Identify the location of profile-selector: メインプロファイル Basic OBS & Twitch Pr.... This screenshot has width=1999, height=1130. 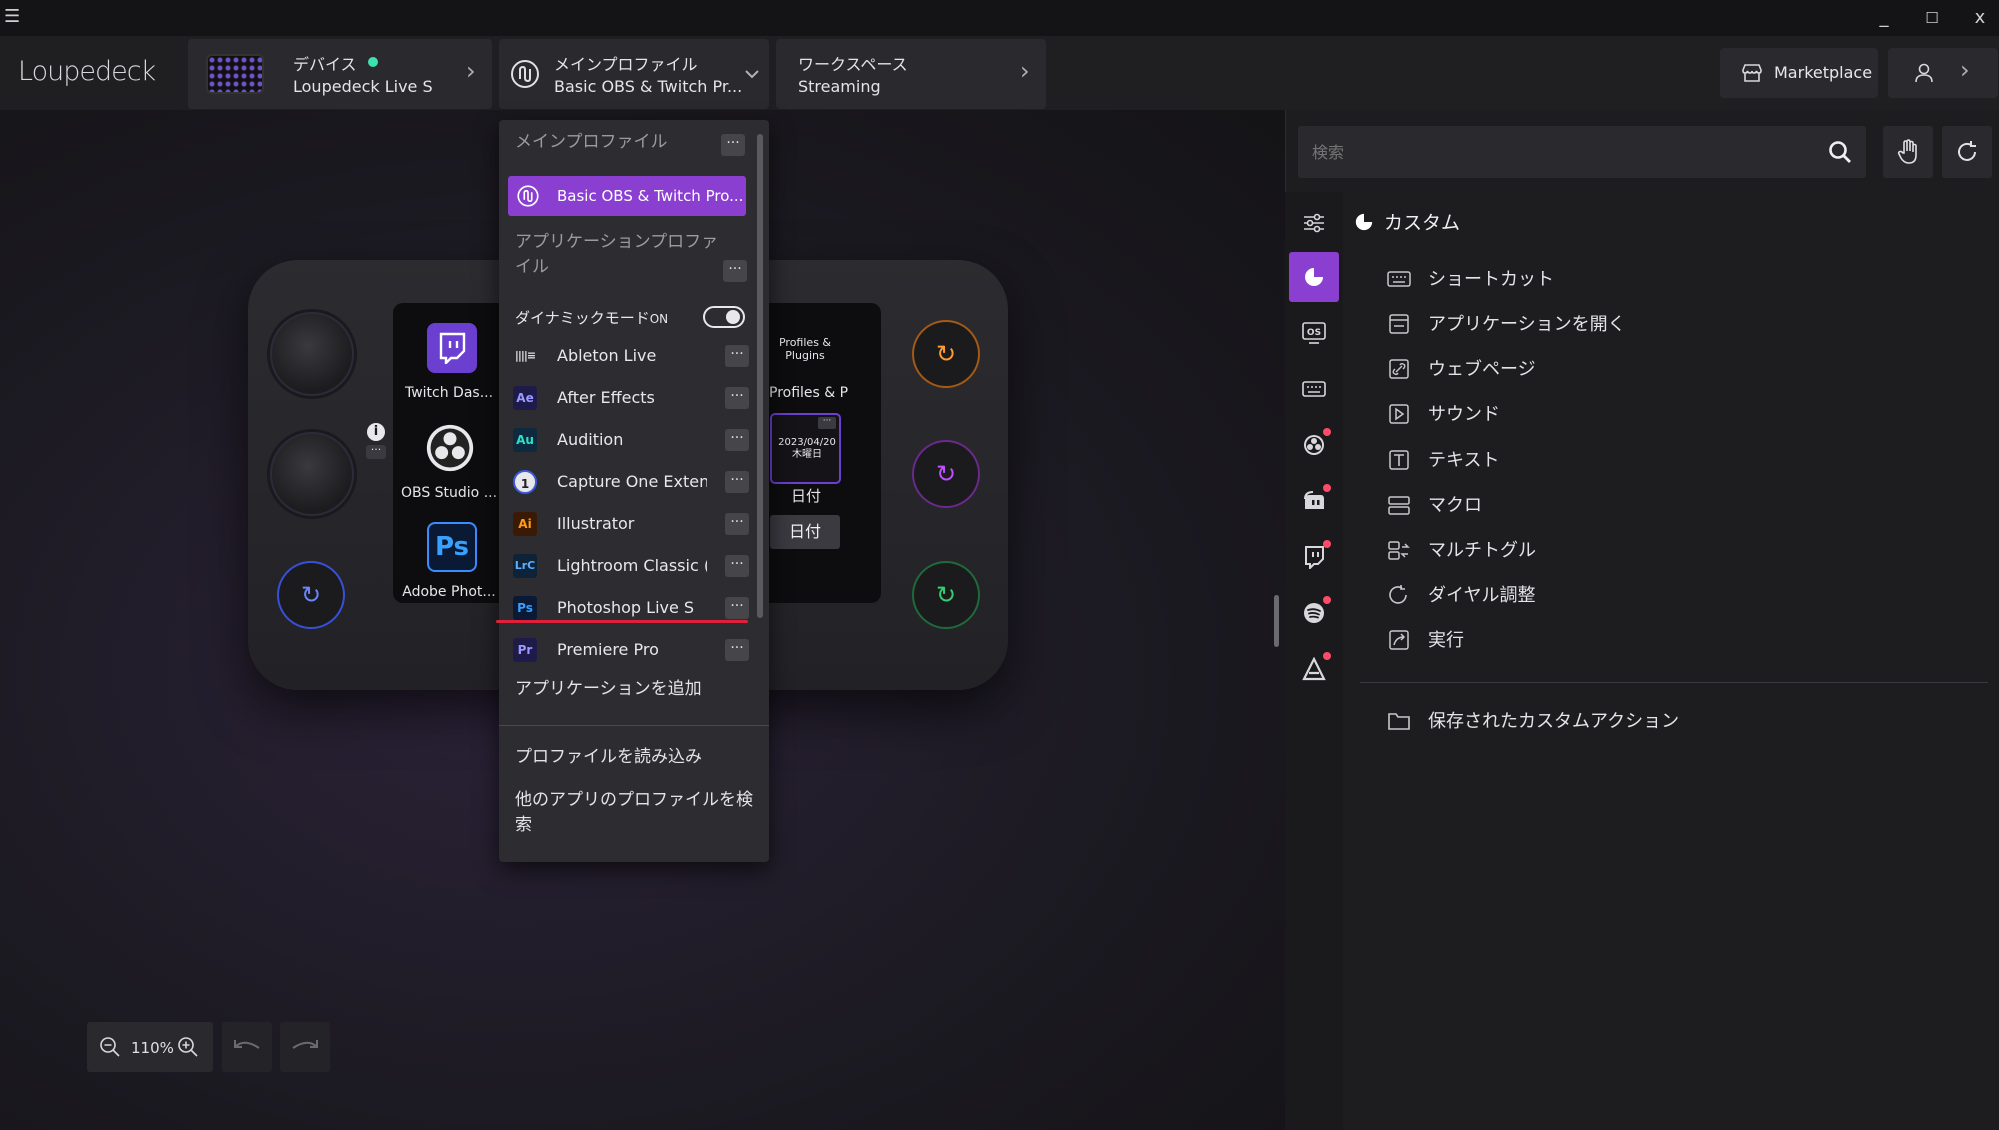
(634, 74).